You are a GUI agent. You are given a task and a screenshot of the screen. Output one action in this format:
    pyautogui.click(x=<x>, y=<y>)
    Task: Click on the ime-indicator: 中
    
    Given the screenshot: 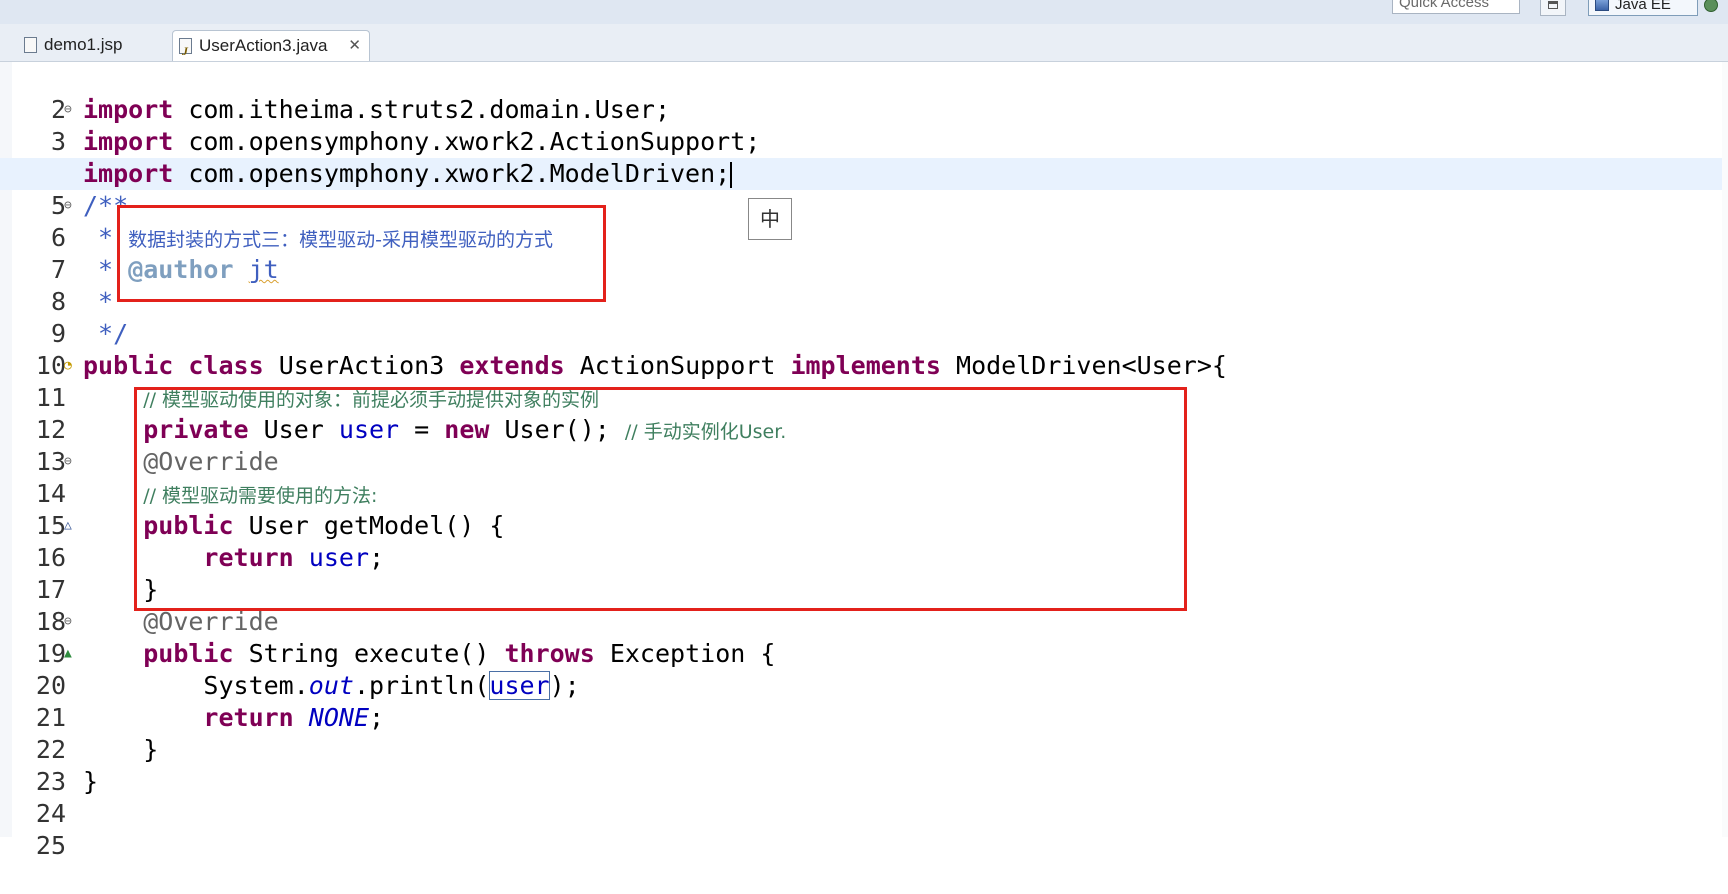 What is the action you would take?
    pyautogui.click(x=770, y=219)
    